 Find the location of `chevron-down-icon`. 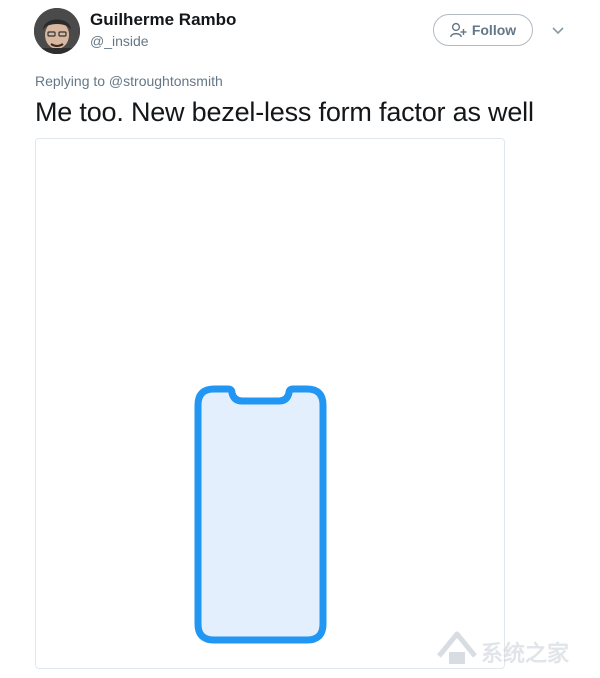

chevron-down-icon is located at coordinates (558, 31).